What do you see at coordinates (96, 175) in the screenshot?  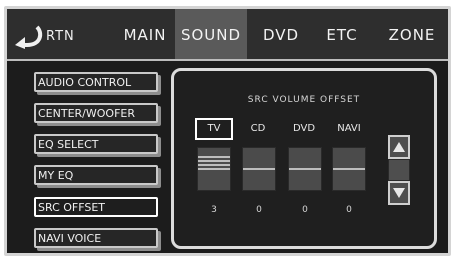 I see `menu-item-my-eq: MY EQ` at bounding box center [96, 175].